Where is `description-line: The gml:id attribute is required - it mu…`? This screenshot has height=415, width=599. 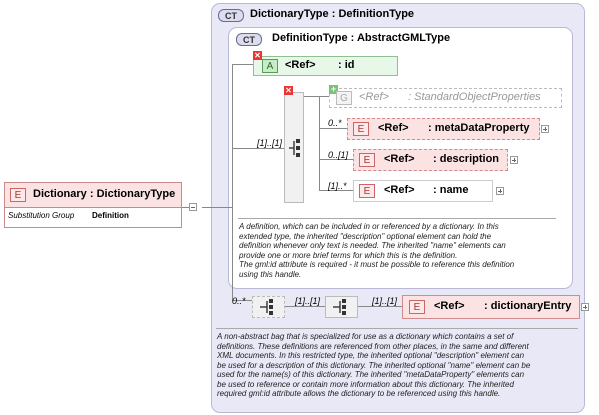 description-line: The gml:id attribute is required - it mu… is located at coordinates (377, 264).